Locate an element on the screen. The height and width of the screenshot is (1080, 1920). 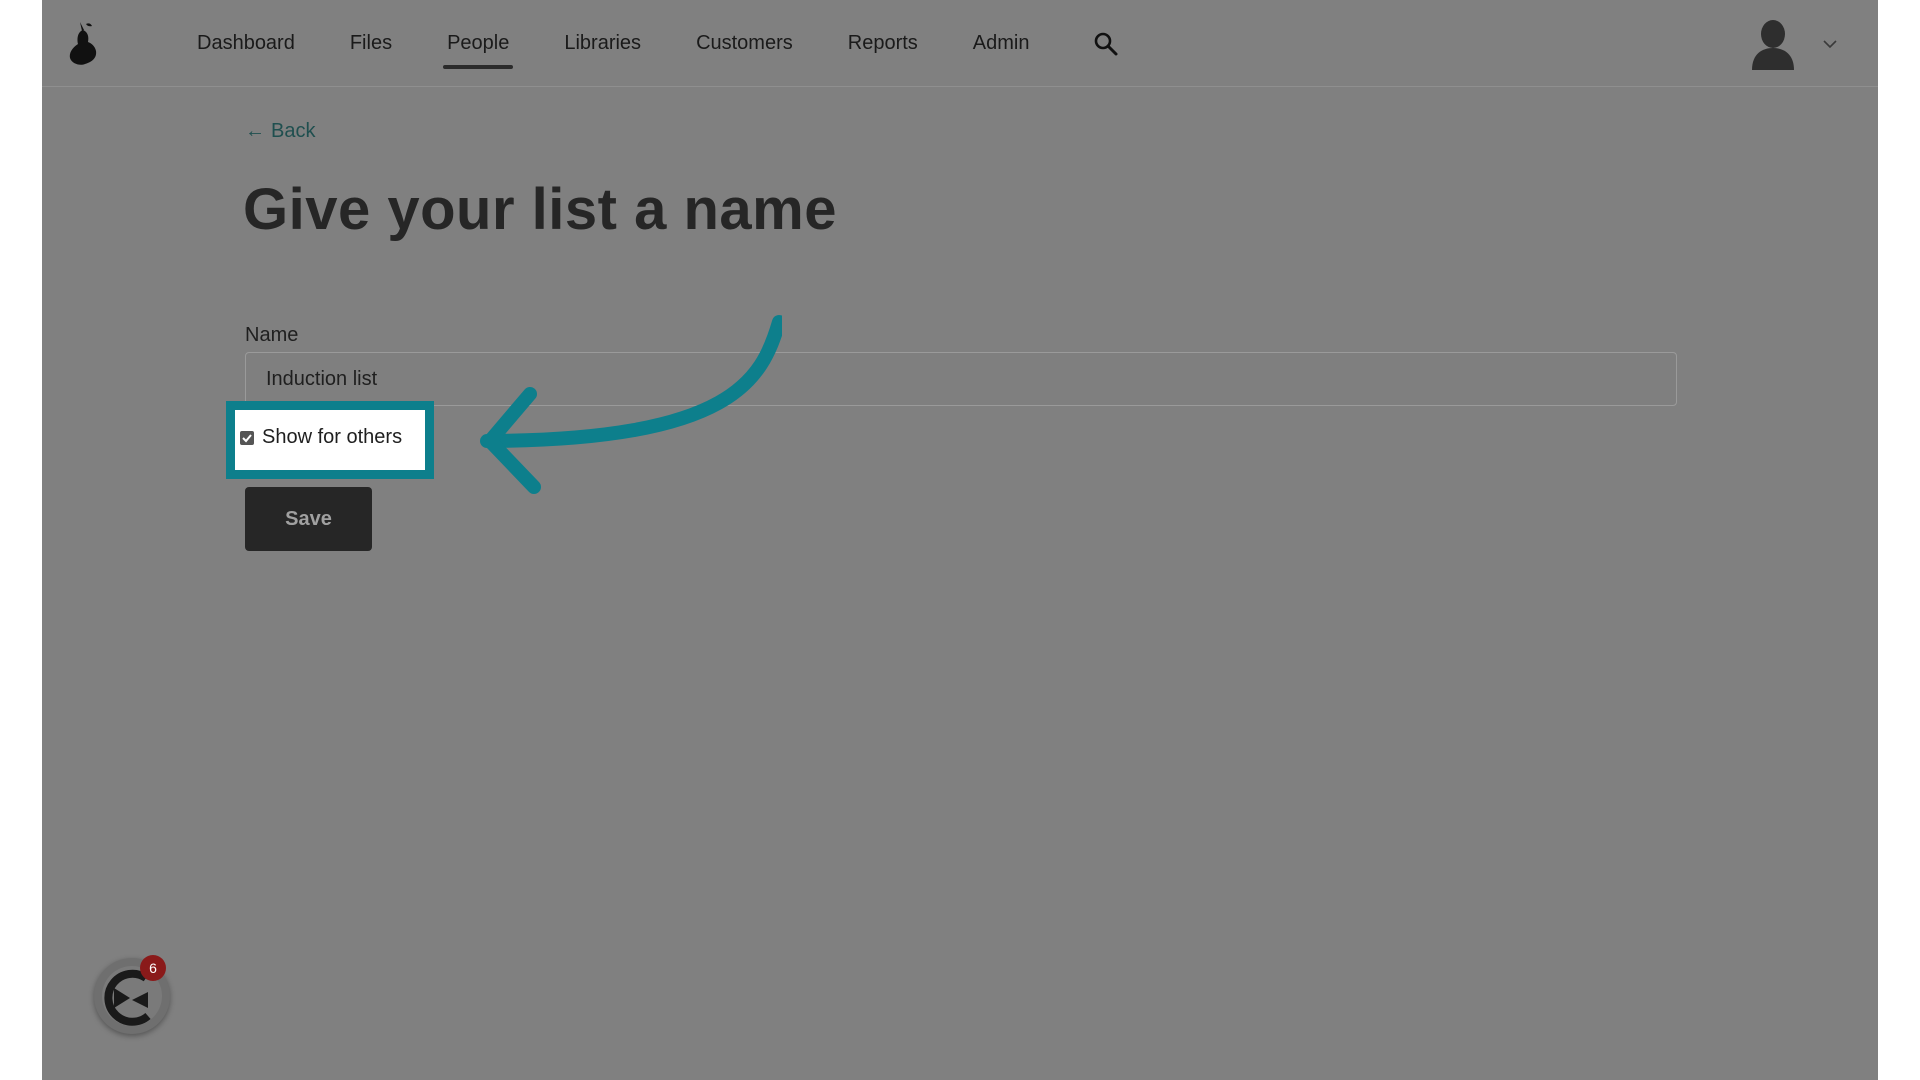
back-arrow-icon: ← is located at coordinates (255, 131).